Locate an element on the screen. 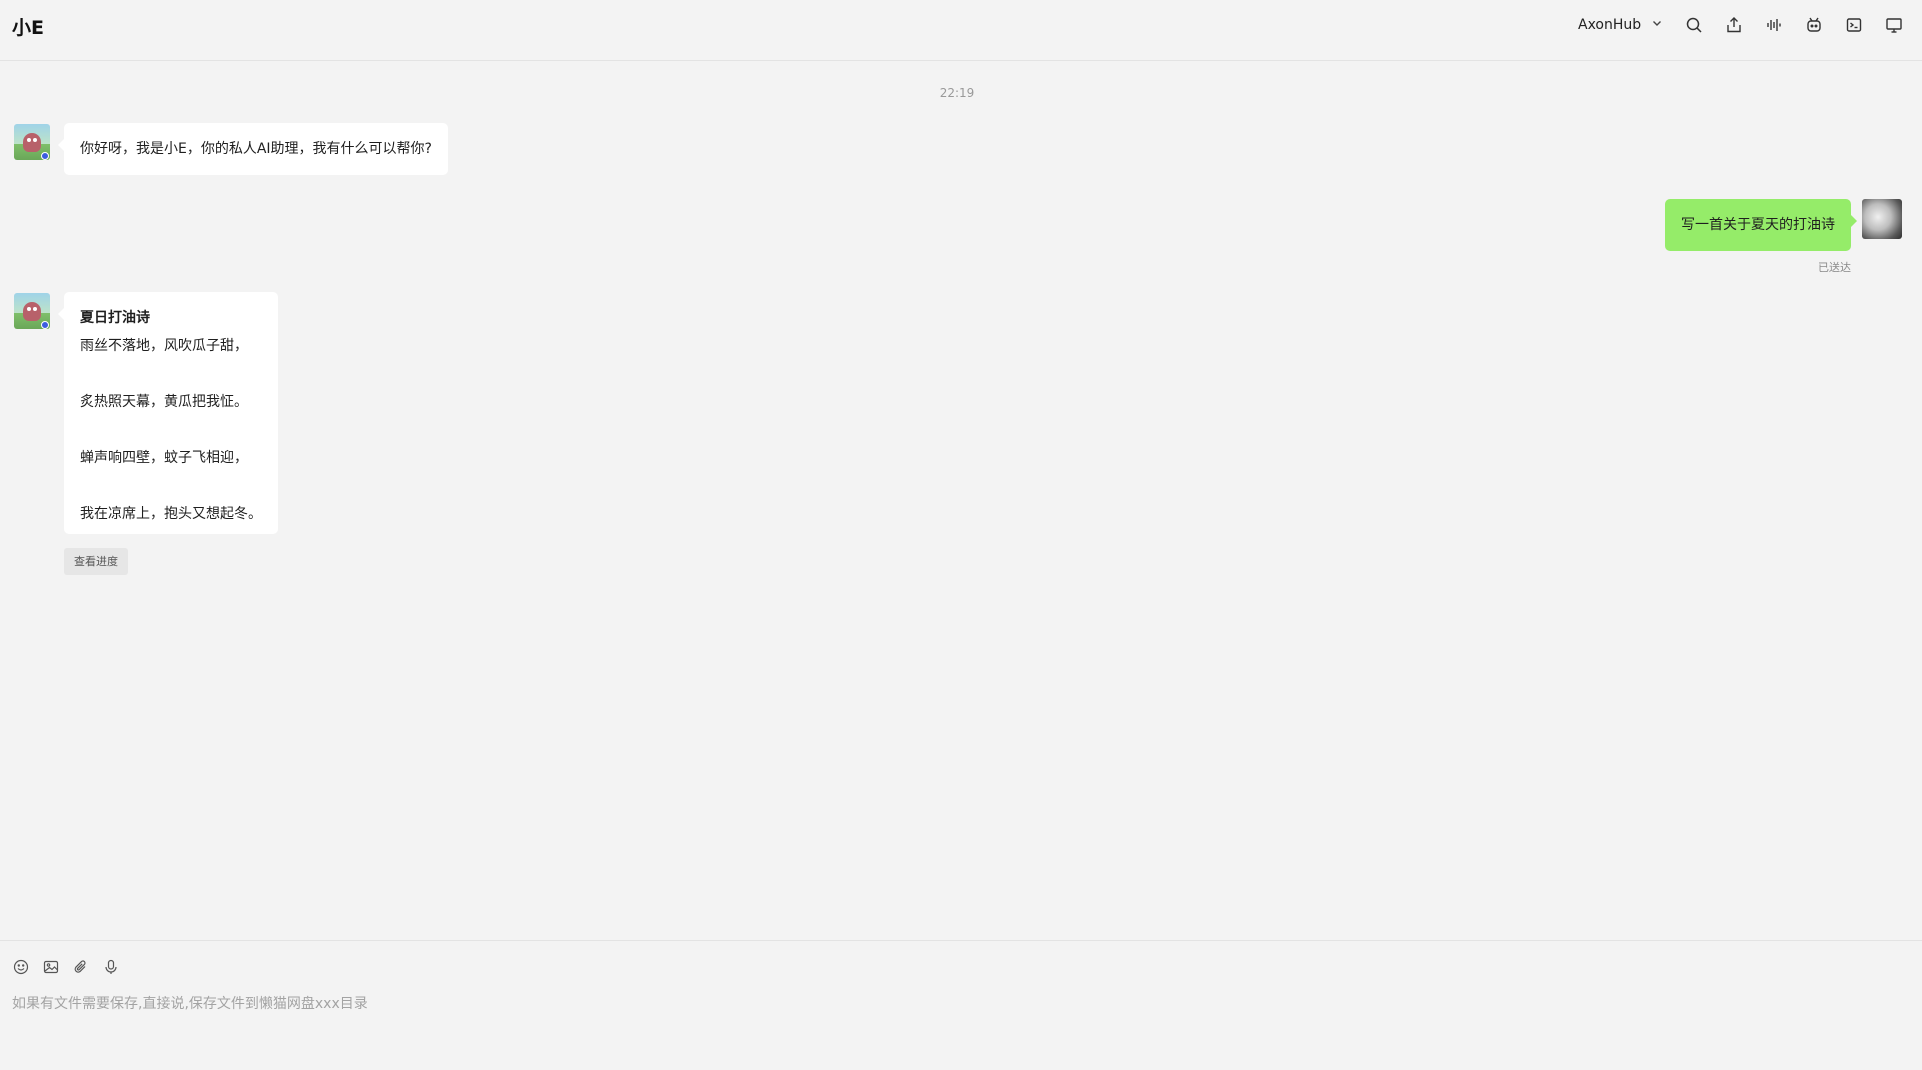  model-selector: AxonHub is located at coordinates (1620, 25).